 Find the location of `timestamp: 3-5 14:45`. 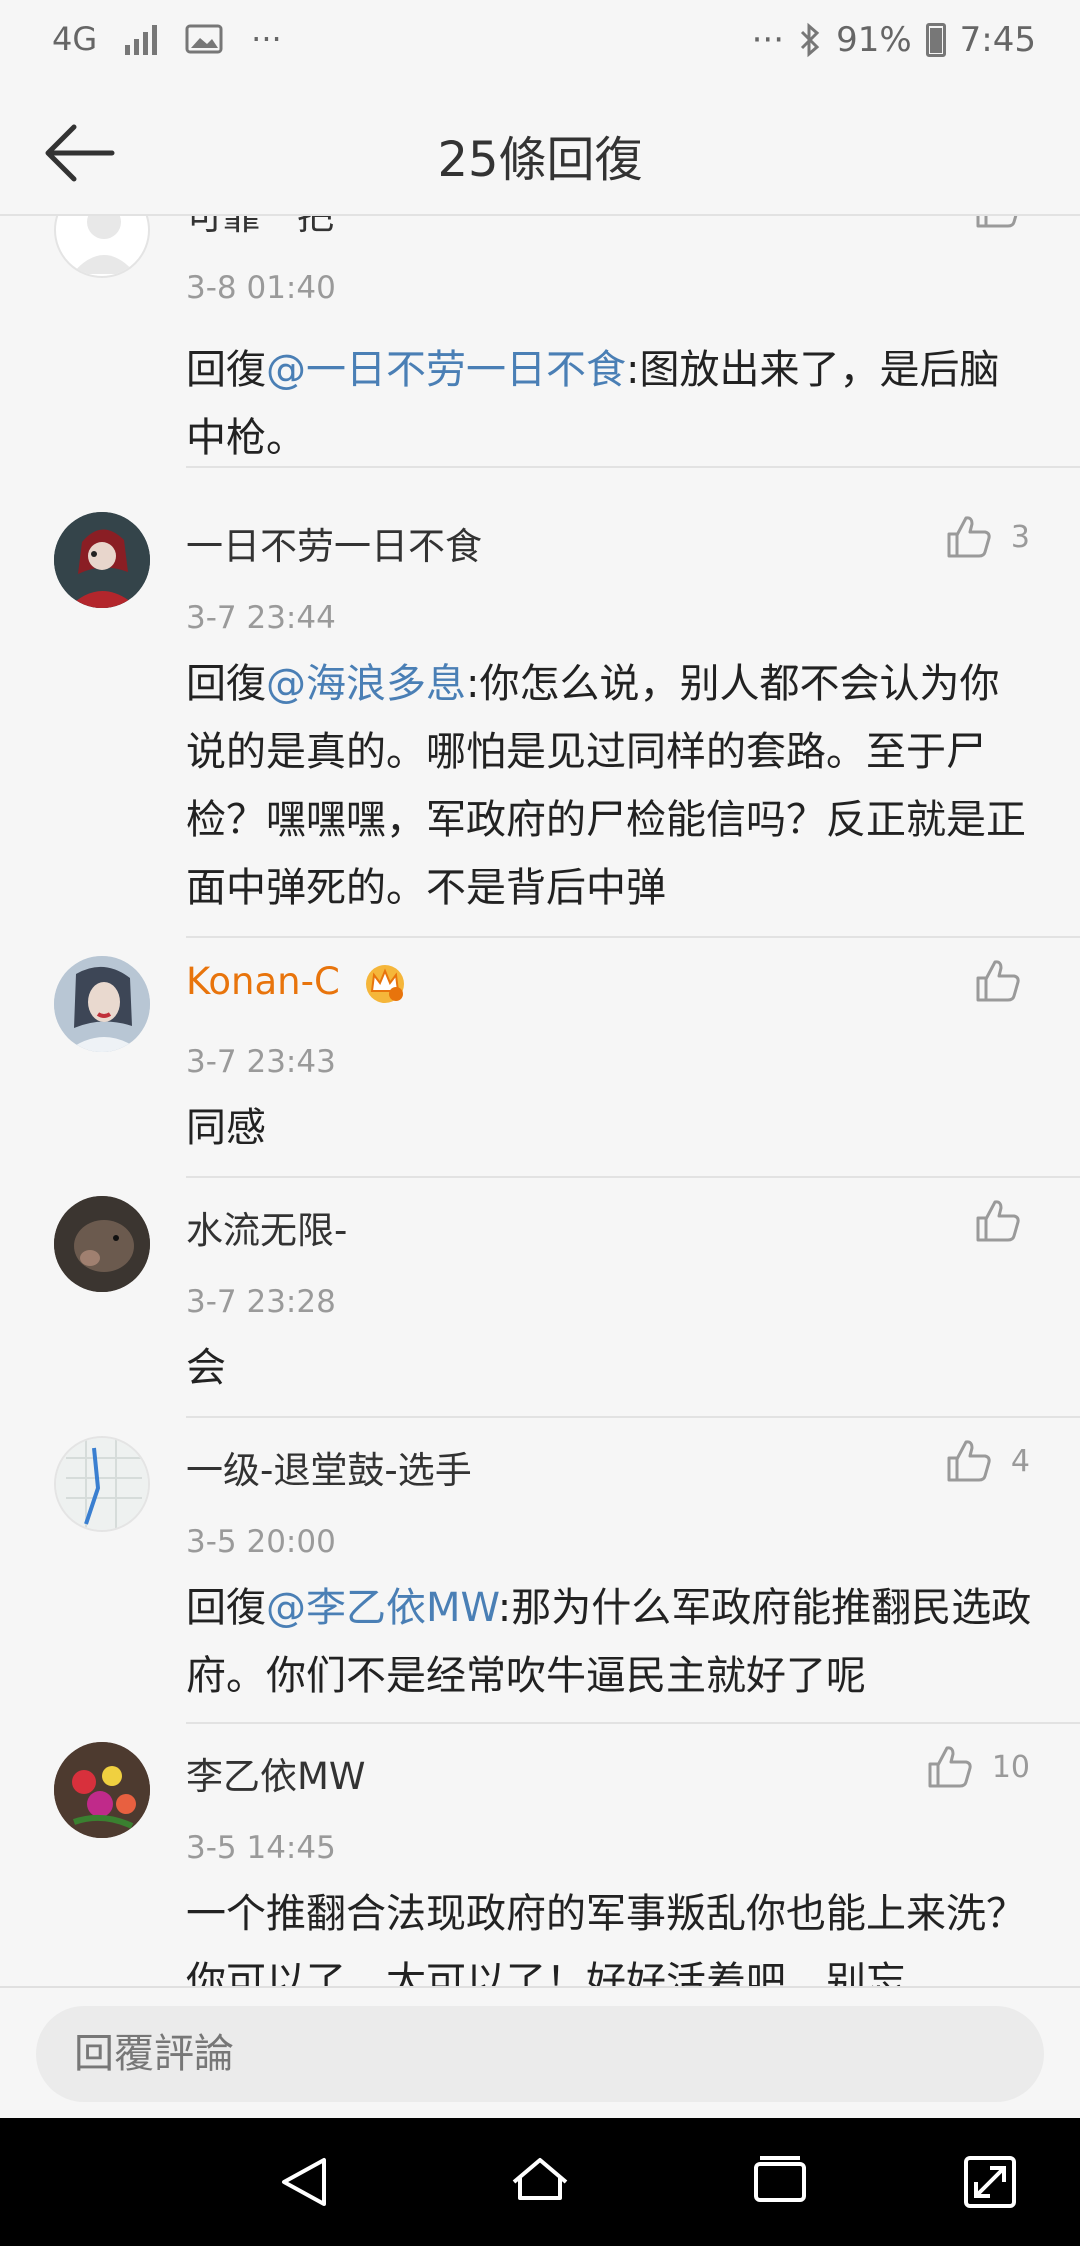

timestamp: 3-5 14:45 is located at coordinates (261, 1848).